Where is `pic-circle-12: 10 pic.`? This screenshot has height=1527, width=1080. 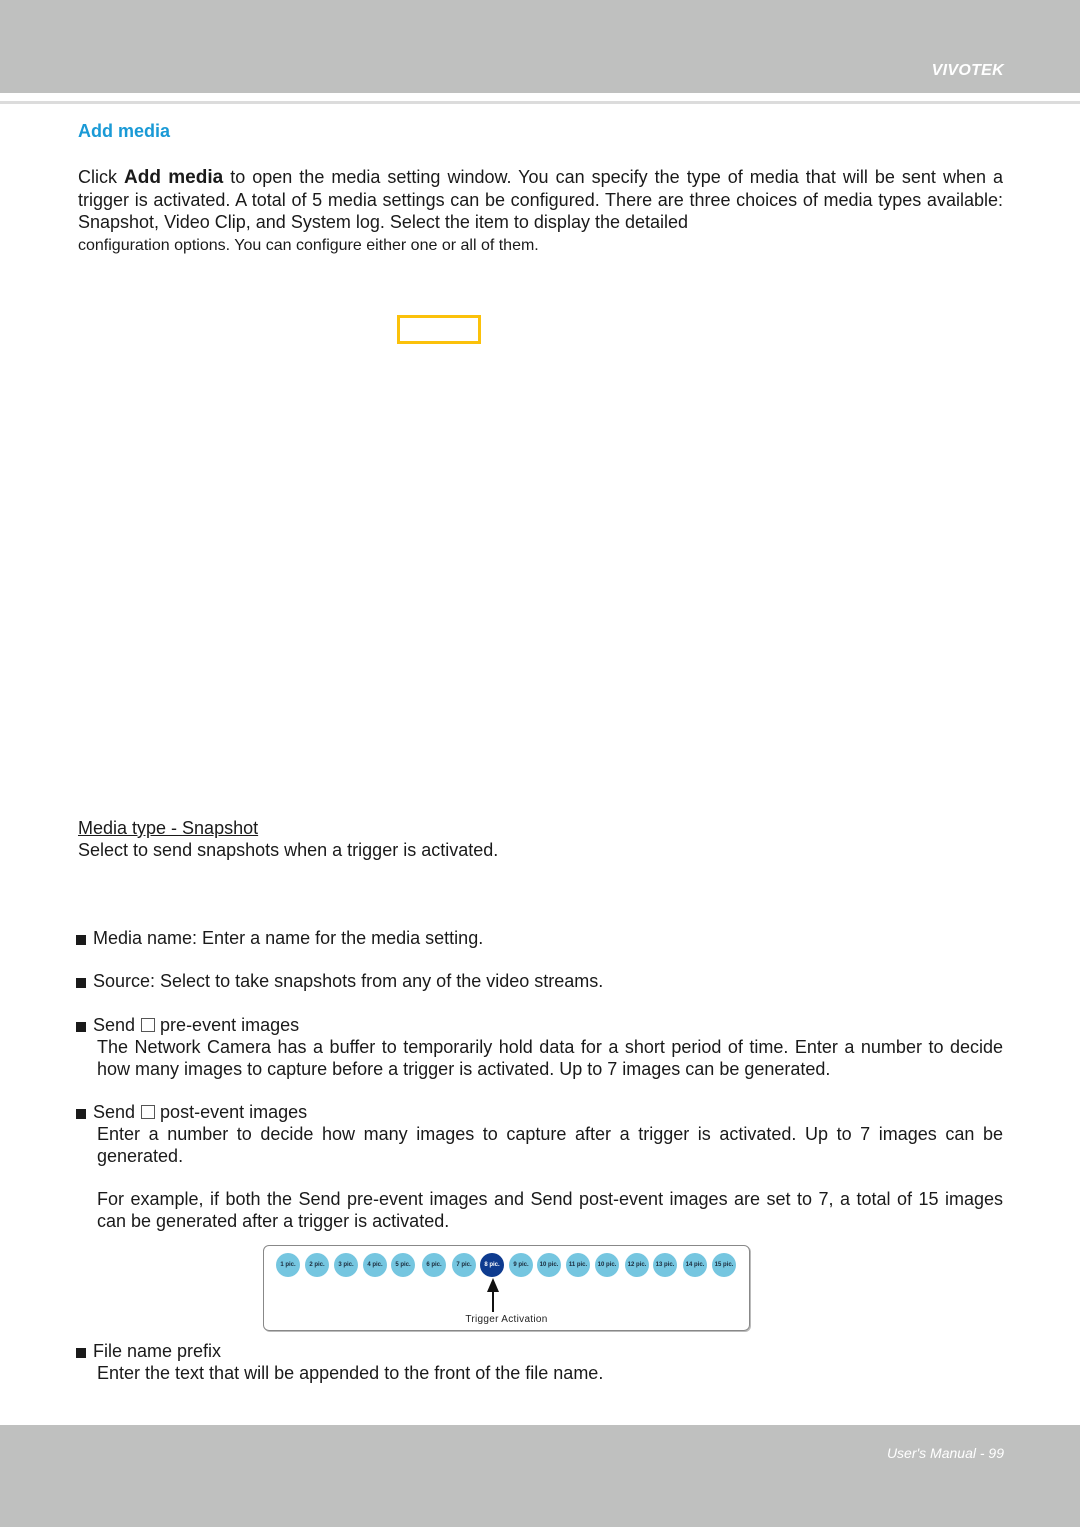 pic-circle-12: 10 pic. is located at coordinates (607, 1265).